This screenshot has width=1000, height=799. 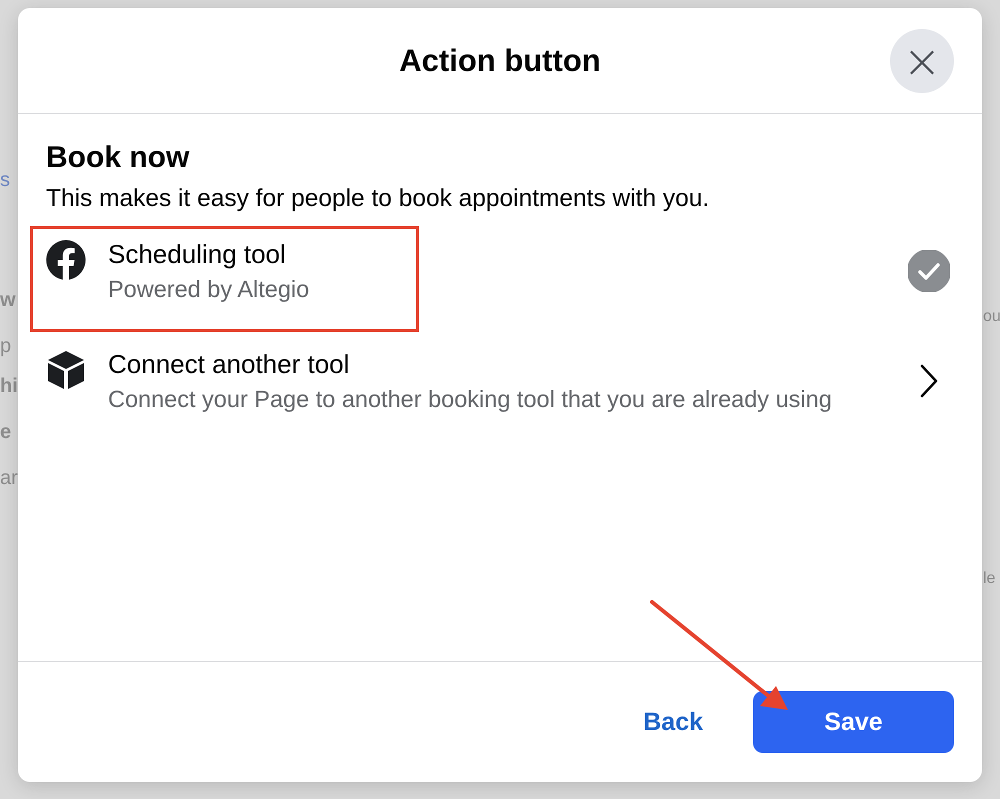 I want to click on section-description: This makes it easy for people to book appointments with you., so click(x=378, y=199).